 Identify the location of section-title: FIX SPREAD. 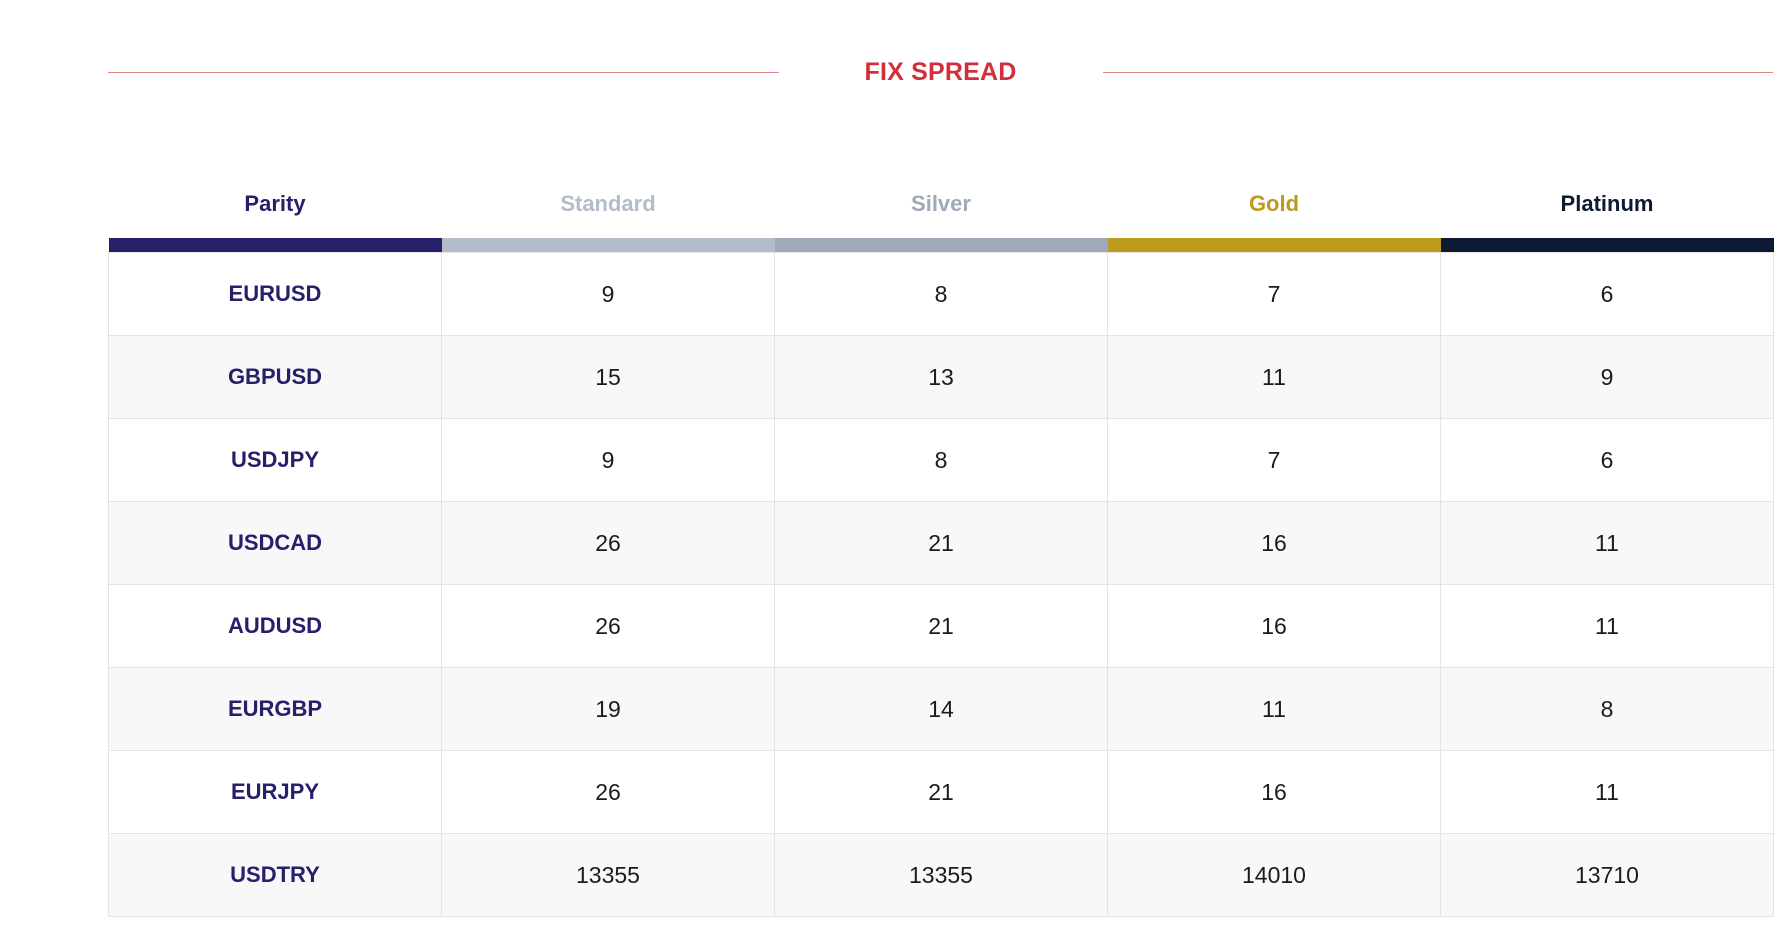
(940, 71).